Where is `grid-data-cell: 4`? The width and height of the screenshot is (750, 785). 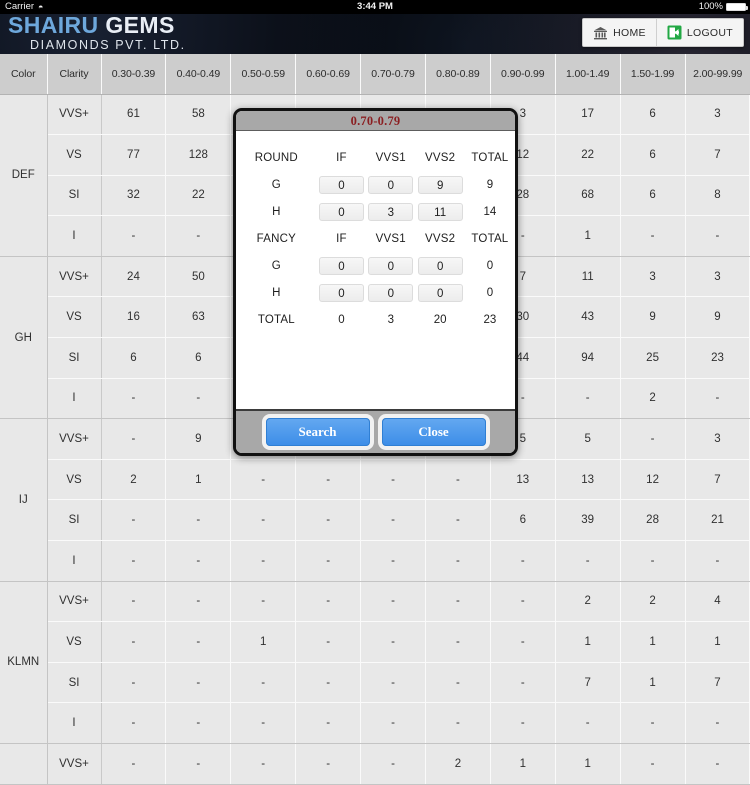 grid-data-cell: 4 is located at coordinates (717, 602).